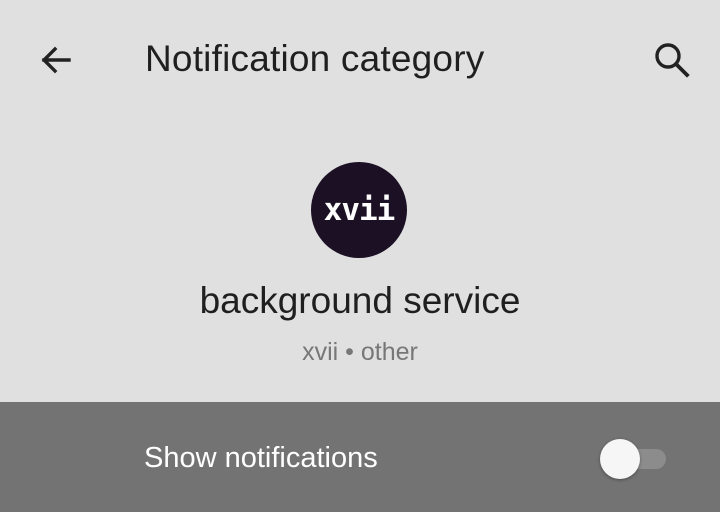 The height and width of the screenshot is (512, 720). What do you see at coordinates (360, 300) in the screenshot?
I see `channel-name: background service` at bounding box center [360, 300].